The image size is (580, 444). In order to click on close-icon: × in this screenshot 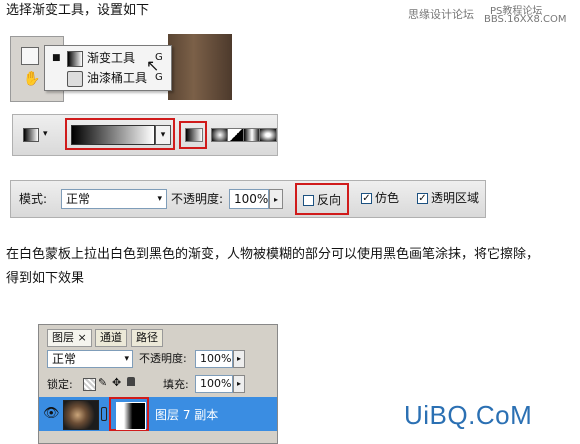, I will do `click(82, 337)`.